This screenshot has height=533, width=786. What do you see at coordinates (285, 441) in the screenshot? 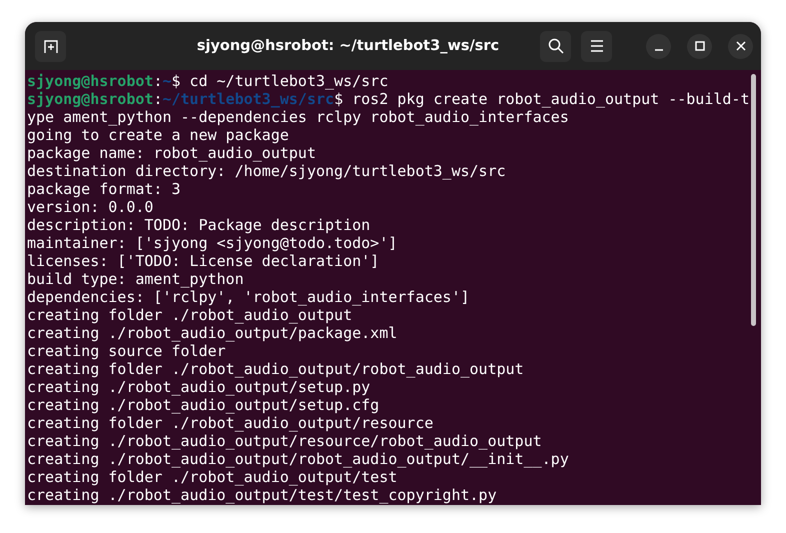
I see `output-line: creating ./robot_audio_output/resource/robot_audio_output` at bounding box center [285, 441].